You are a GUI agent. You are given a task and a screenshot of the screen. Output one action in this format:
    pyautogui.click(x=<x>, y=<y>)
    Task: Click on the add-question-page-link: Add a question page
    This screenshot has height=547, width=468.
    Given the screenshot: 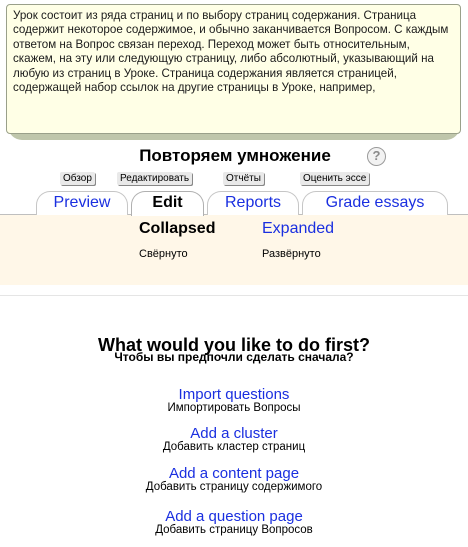 What is the action you would take?
    pyautogui.click(x=234, y=516)
    